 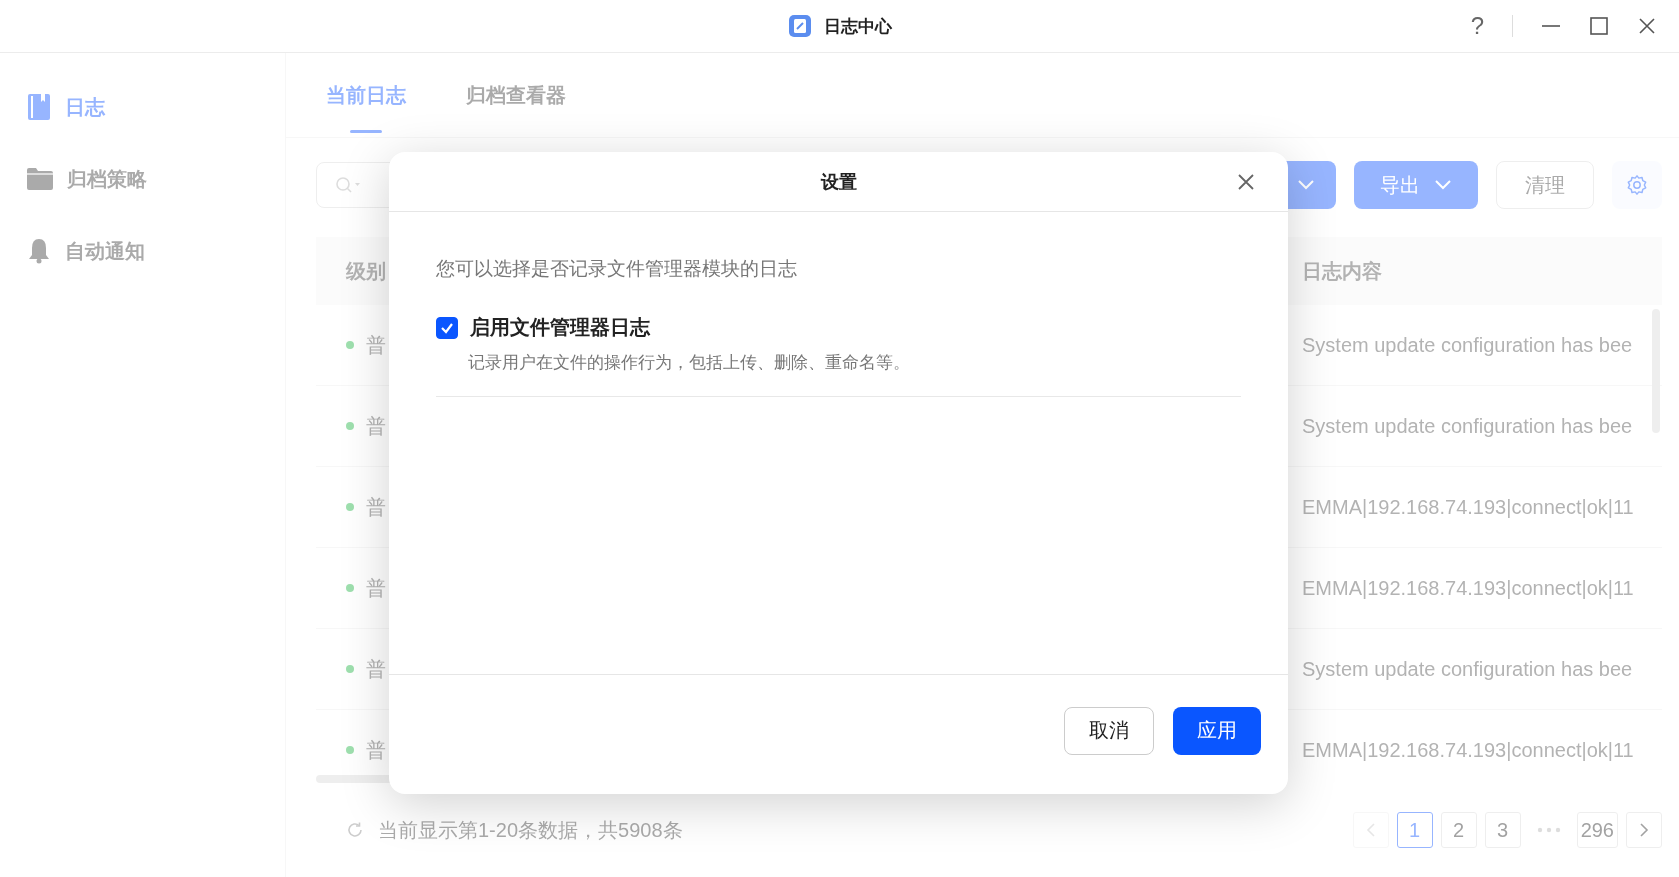 I want to click on page-button: 1, so click(x=1414, y=830).